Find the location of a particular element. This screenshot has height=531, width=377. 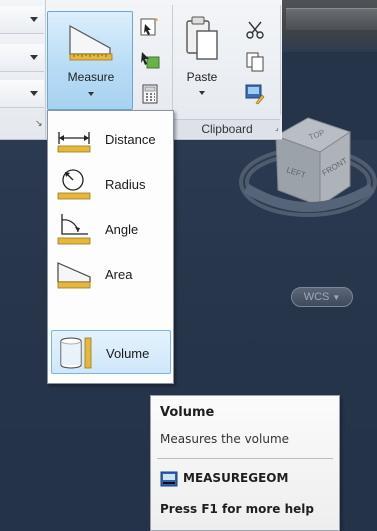

menu-item-volume: Volume is located at coordinates (111, 352).